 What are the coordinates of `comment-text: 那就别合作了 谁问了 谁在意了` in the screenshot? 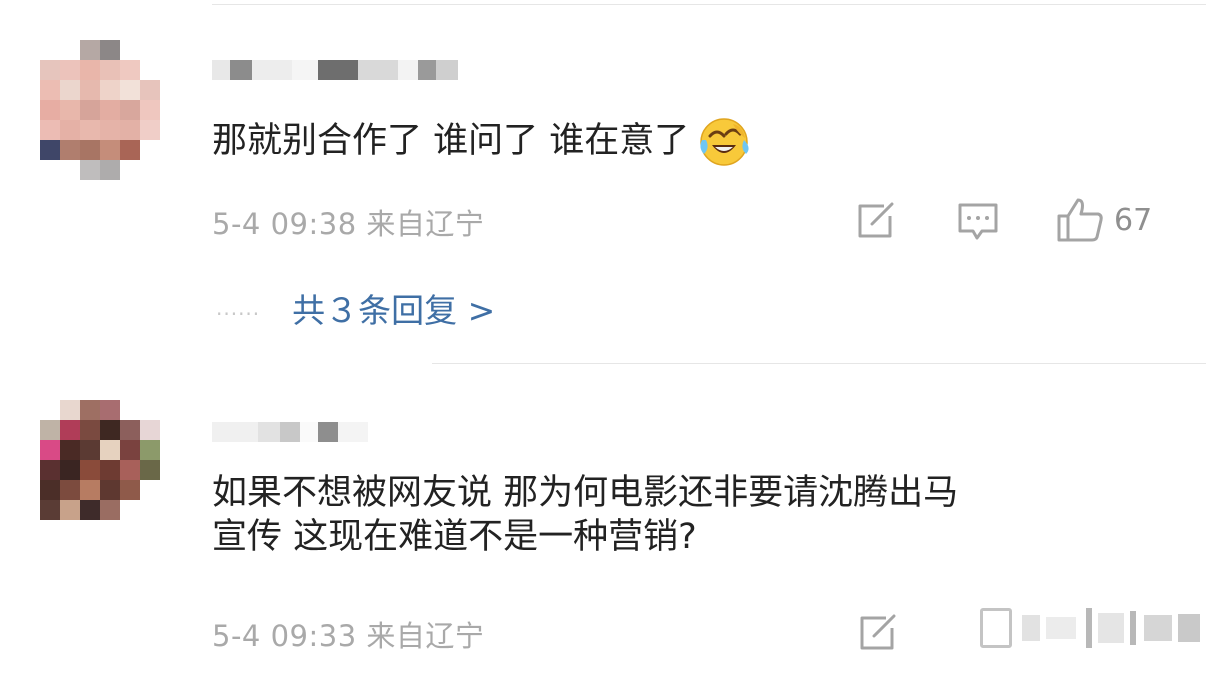 It's located at (481, 141).